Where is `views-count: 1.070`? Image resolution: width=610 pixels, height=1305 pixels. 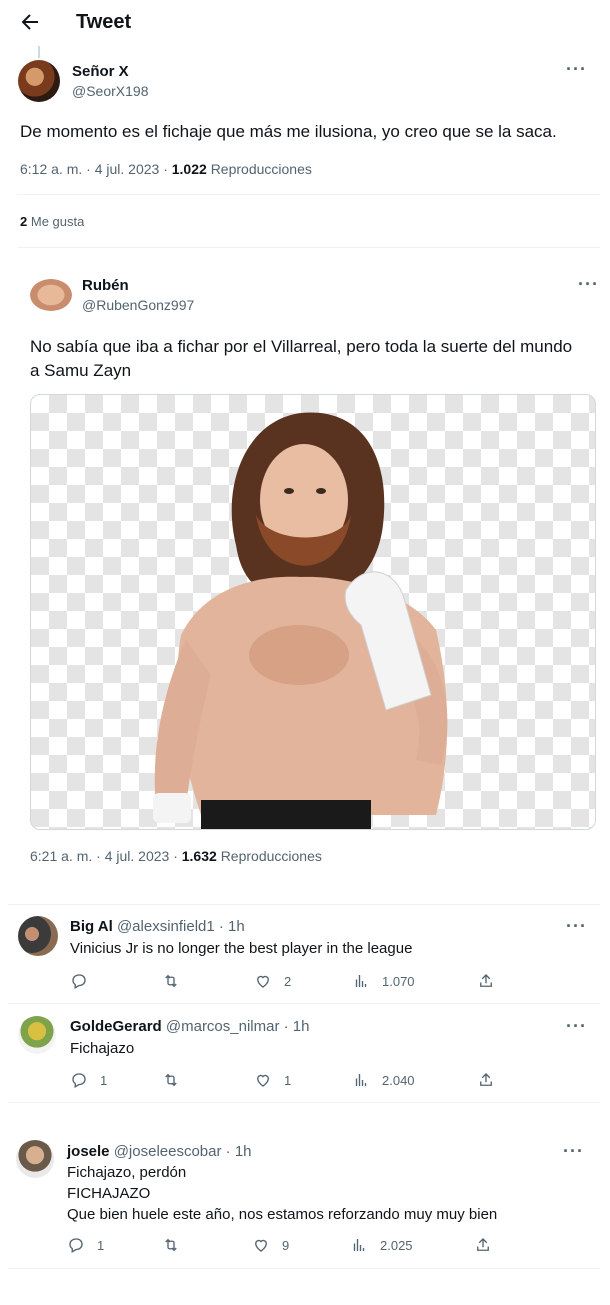
views-count: 1.070 is located at coordinates (398, 981).